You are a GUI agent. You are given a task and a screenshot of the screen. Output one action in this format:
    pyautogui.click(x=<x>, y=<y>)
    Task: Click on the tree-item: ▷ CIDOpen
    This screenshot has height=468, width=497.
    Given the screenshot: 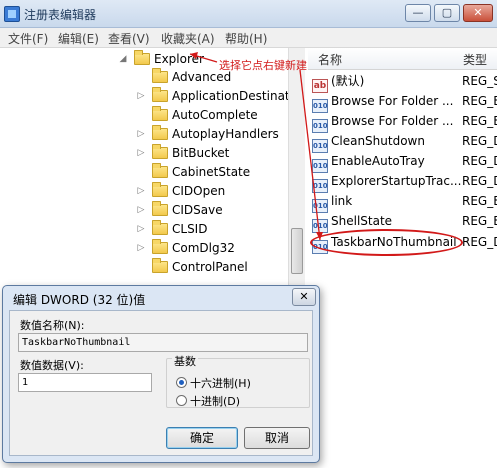 What is the action you would take?
    pyautogui.click(x=182, y=191)
    